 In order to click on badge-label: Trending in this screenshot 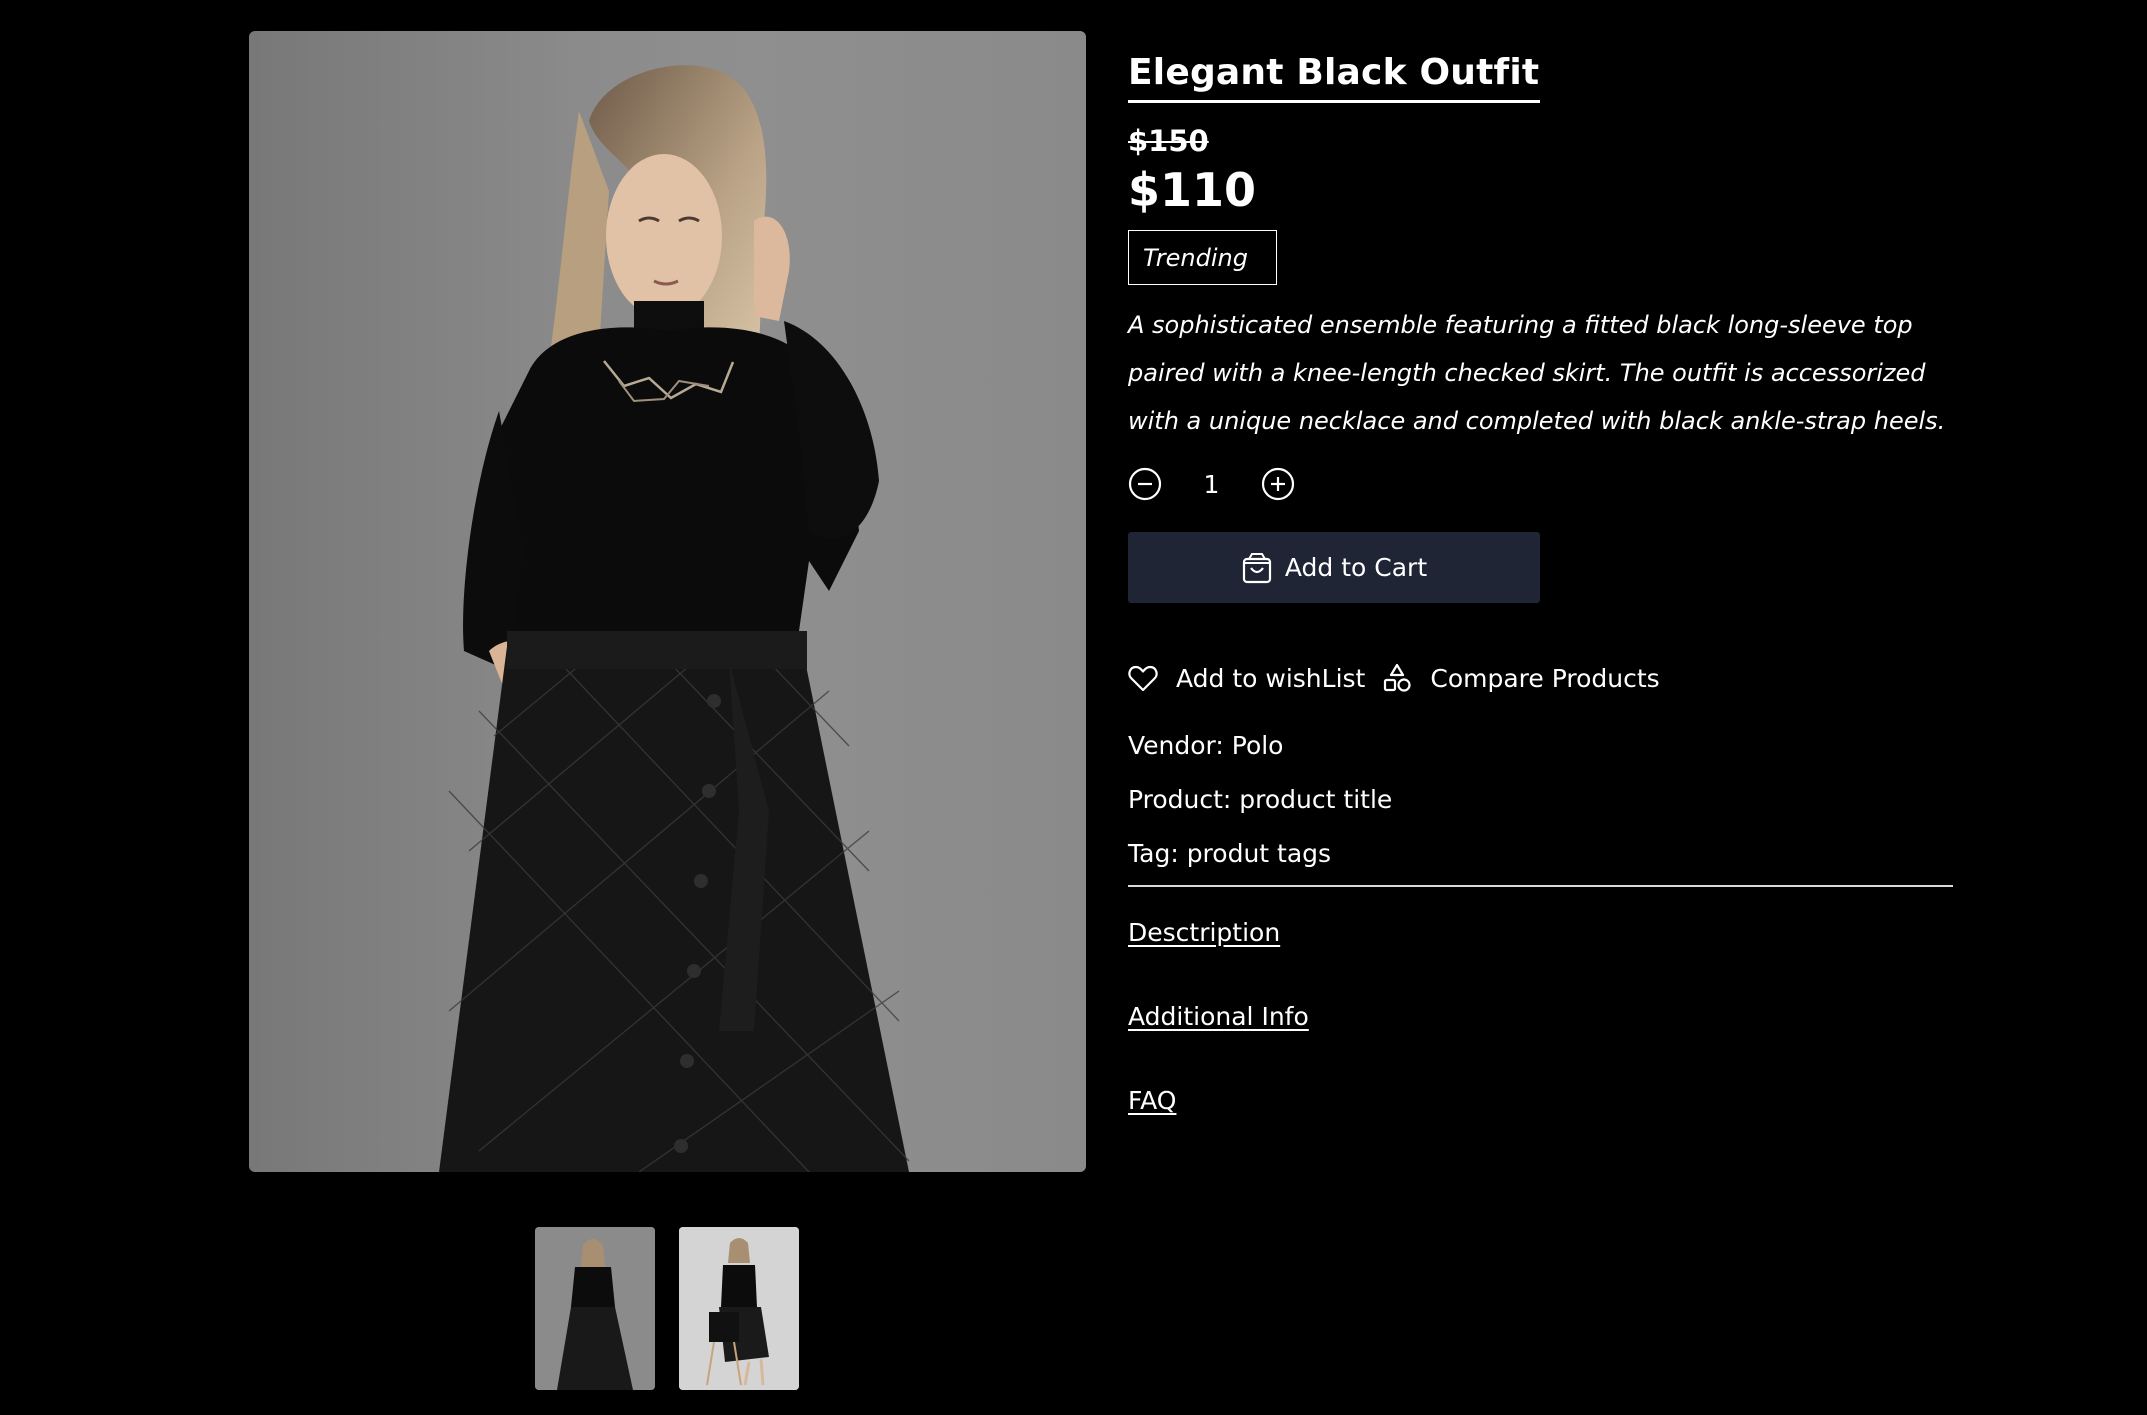, I will do `click(1195, 257)`.